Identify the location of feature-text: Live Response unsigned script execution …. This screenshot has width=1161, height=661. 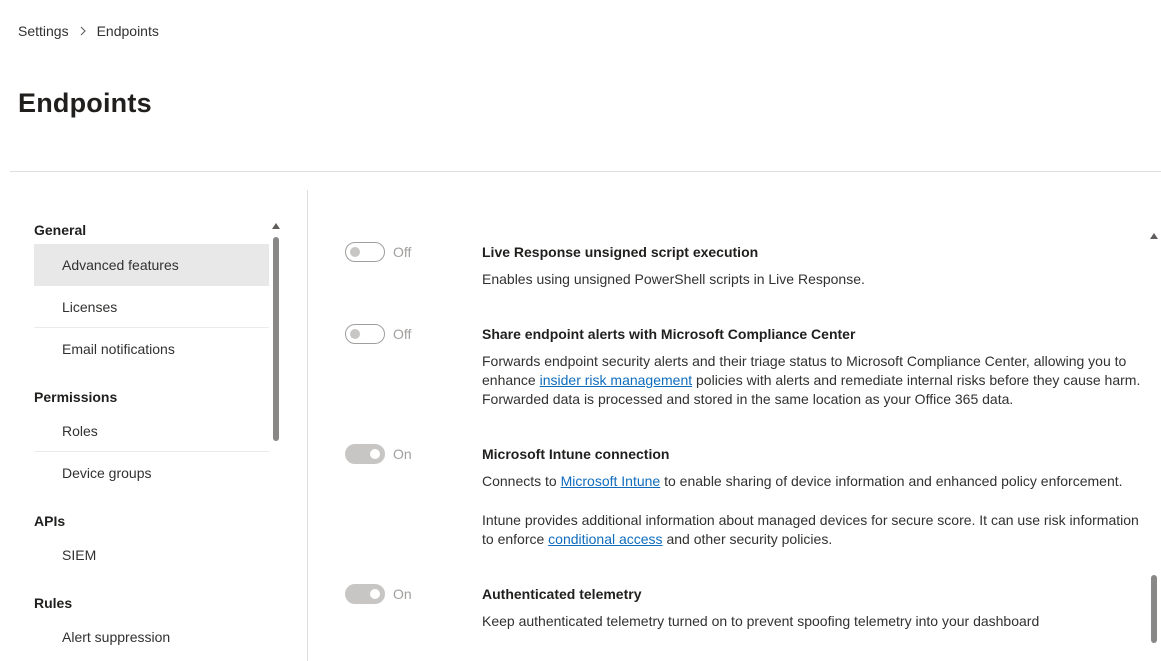
(811, 265).